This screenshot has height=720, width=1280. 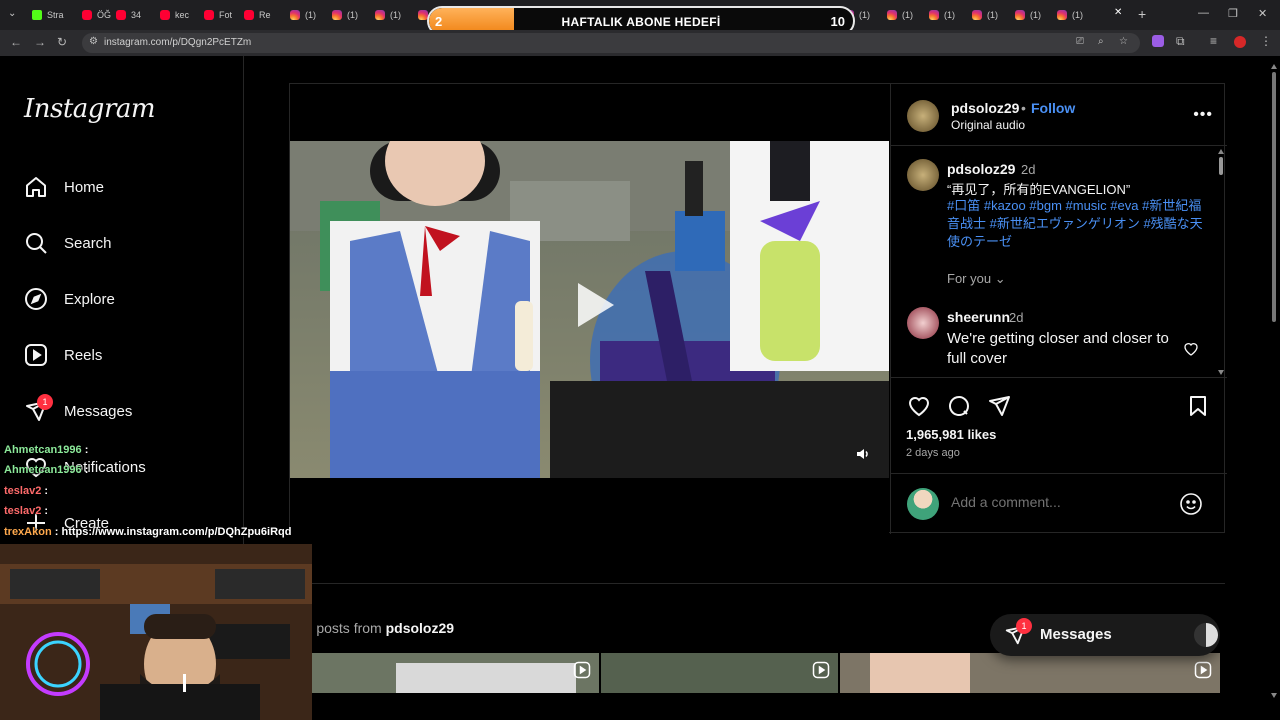 What do you see at coordinates (98, 411) in the screenshot?
I see `sidebar-item-label: Messages` at bounding box center [98, 411].